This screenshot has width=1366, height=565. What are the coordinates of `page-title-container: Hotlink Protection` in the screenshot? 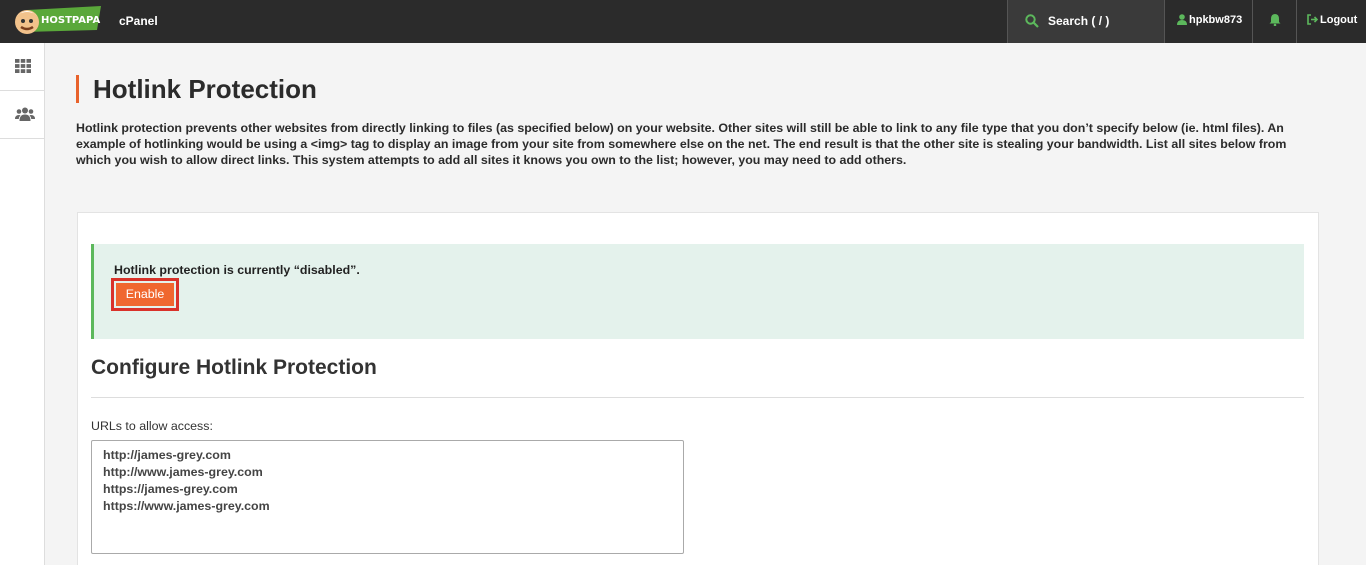 It's located at (196, 89).